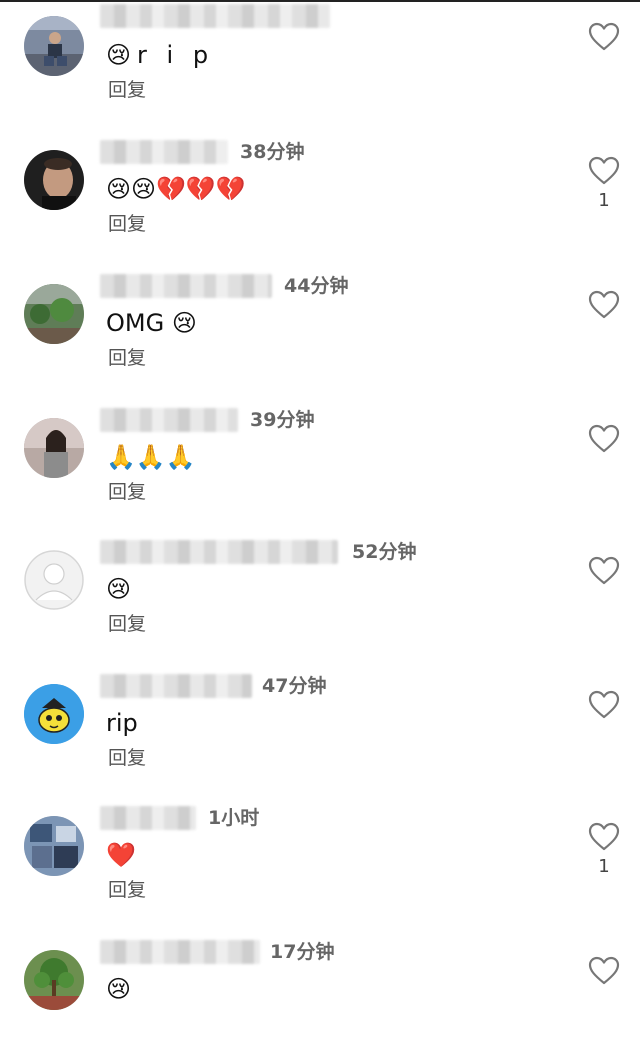 The image size is (640, 1046). Describe the element at coordinates (320, 189) in the screenshot. I see `comment-item: 38分钟 😢😢💔💔💔 回复 1` at that location.